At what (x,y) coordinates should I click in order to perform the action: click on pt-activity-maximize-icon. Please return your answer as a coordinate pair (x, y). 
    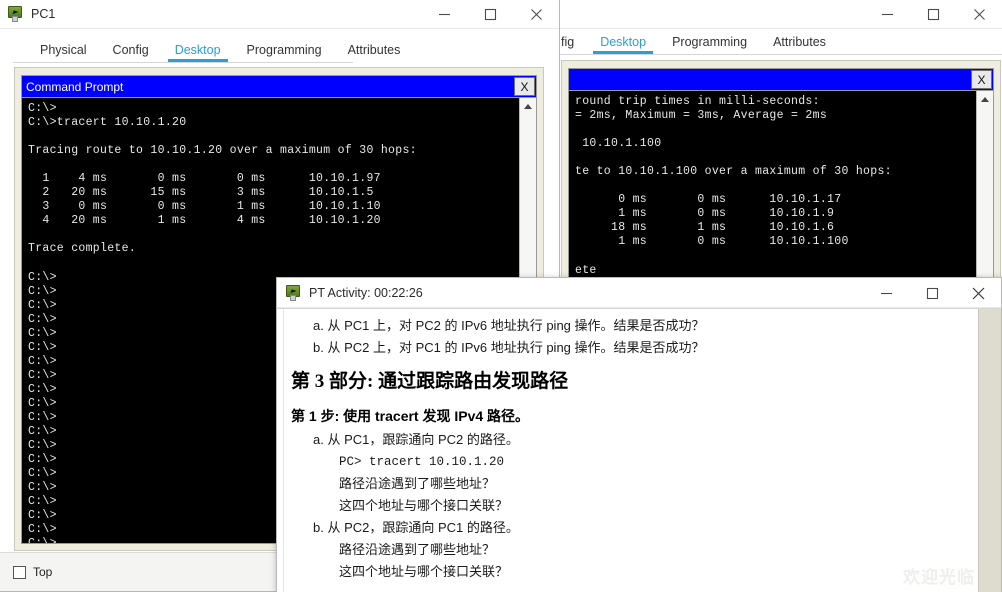
    Looking at the image, I should click on (932, 293).